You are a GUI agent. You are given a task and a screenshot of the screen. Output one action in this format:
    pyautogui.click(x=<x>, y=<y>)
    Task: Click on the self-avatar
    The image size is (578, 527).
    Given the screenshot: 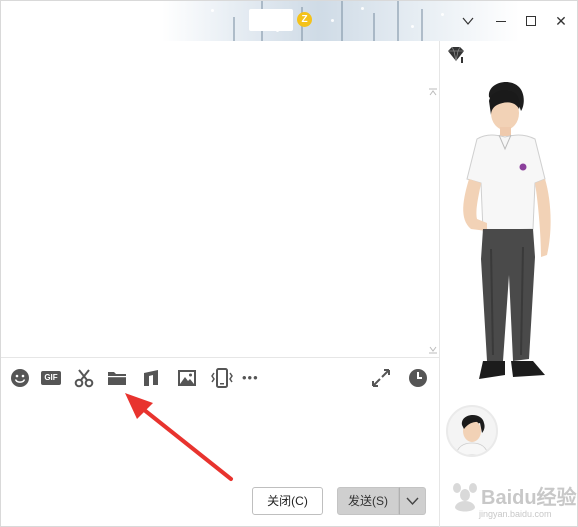 What is the action you would take?
    pyautogui.click(x=472, y=431)
    